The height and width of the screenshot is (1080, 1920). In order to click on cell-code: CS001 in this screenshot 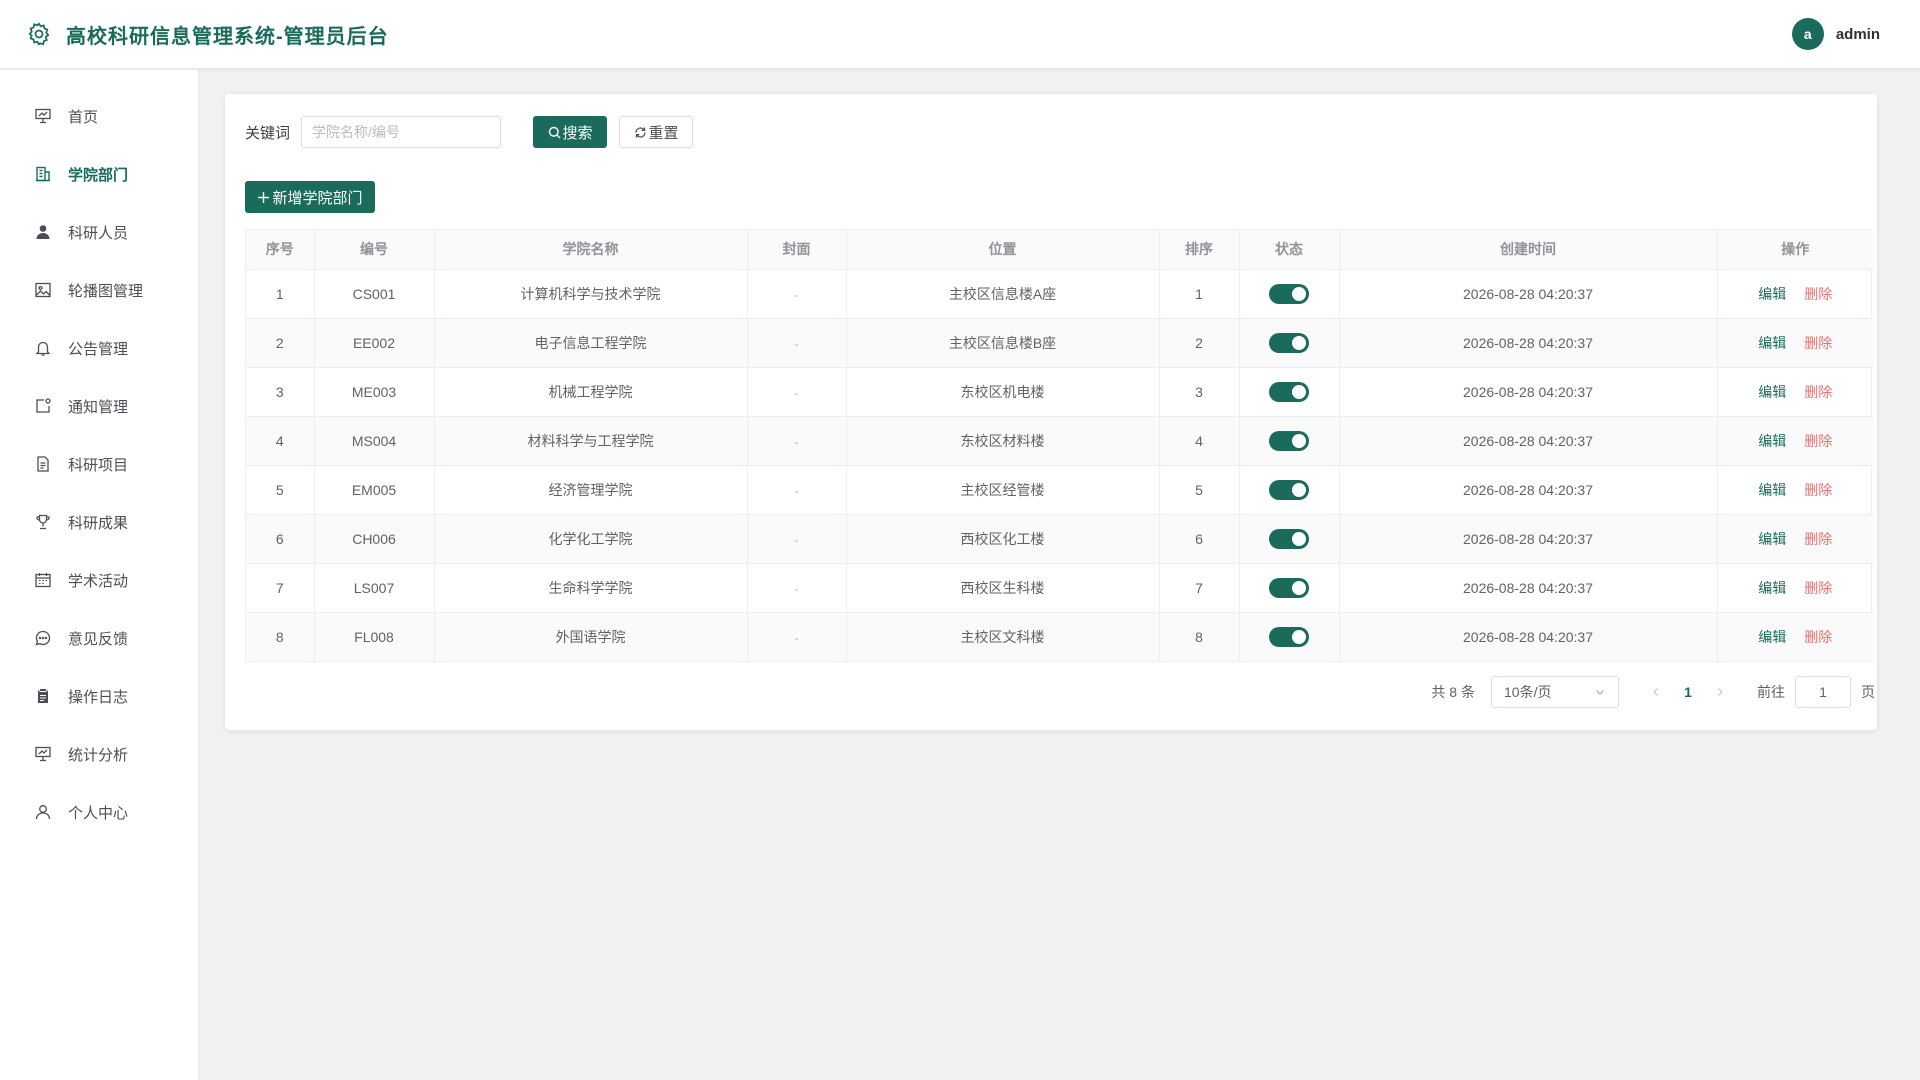, I will do `click(374, 294)`.